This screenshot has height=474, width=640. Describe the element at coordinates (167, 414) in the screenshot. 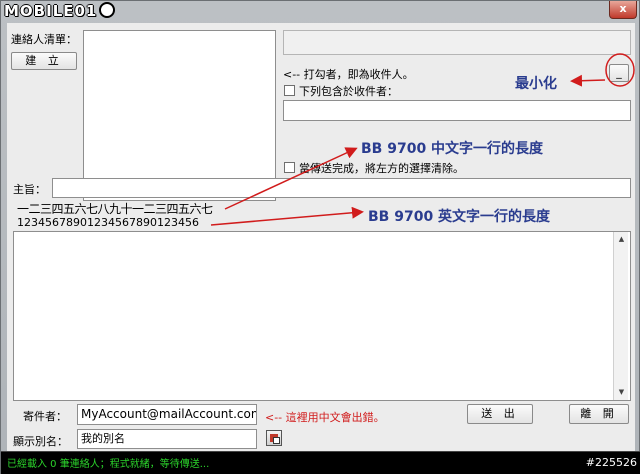

I see `sender-input: MyAccount@mailAccount.com` at that location.